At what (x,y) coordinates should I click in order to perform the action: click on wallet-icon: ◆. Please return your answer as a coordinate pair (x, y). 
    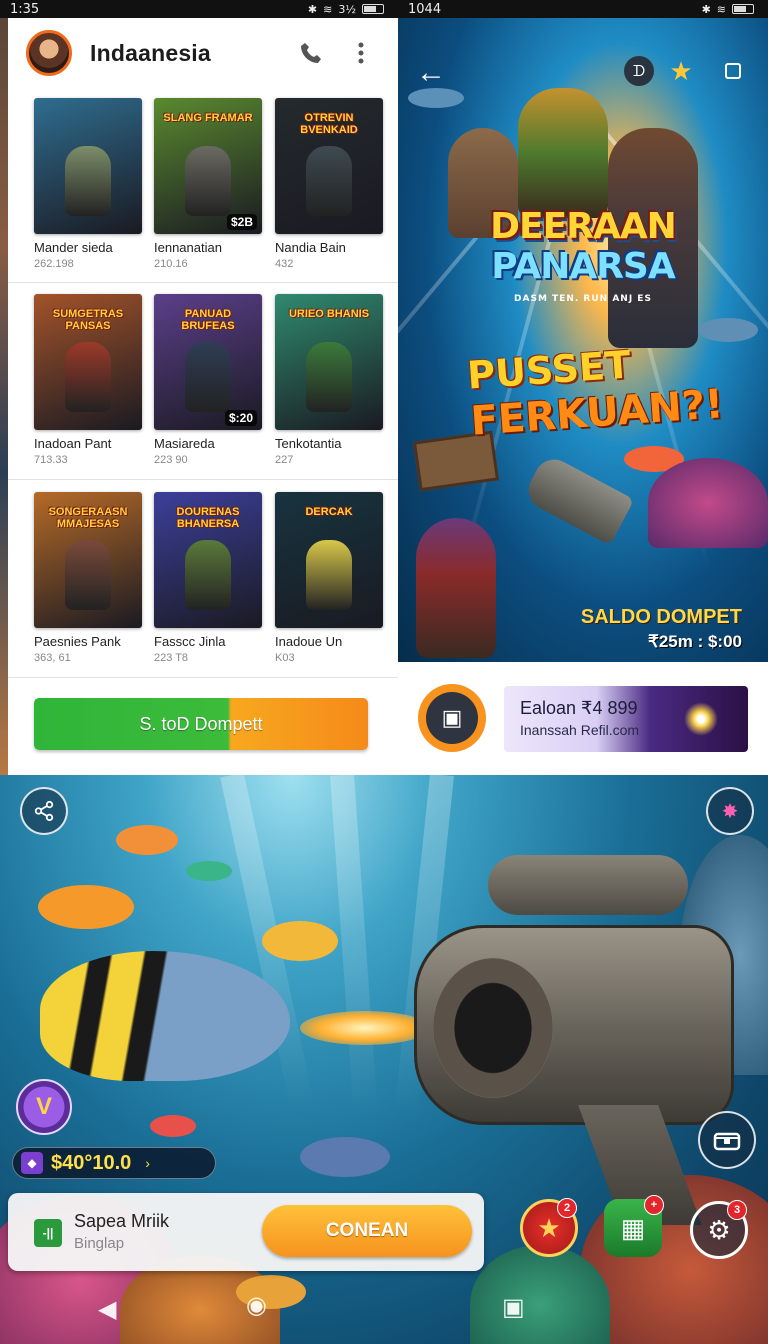
    Looking at the image, I should click on (32, 1163).